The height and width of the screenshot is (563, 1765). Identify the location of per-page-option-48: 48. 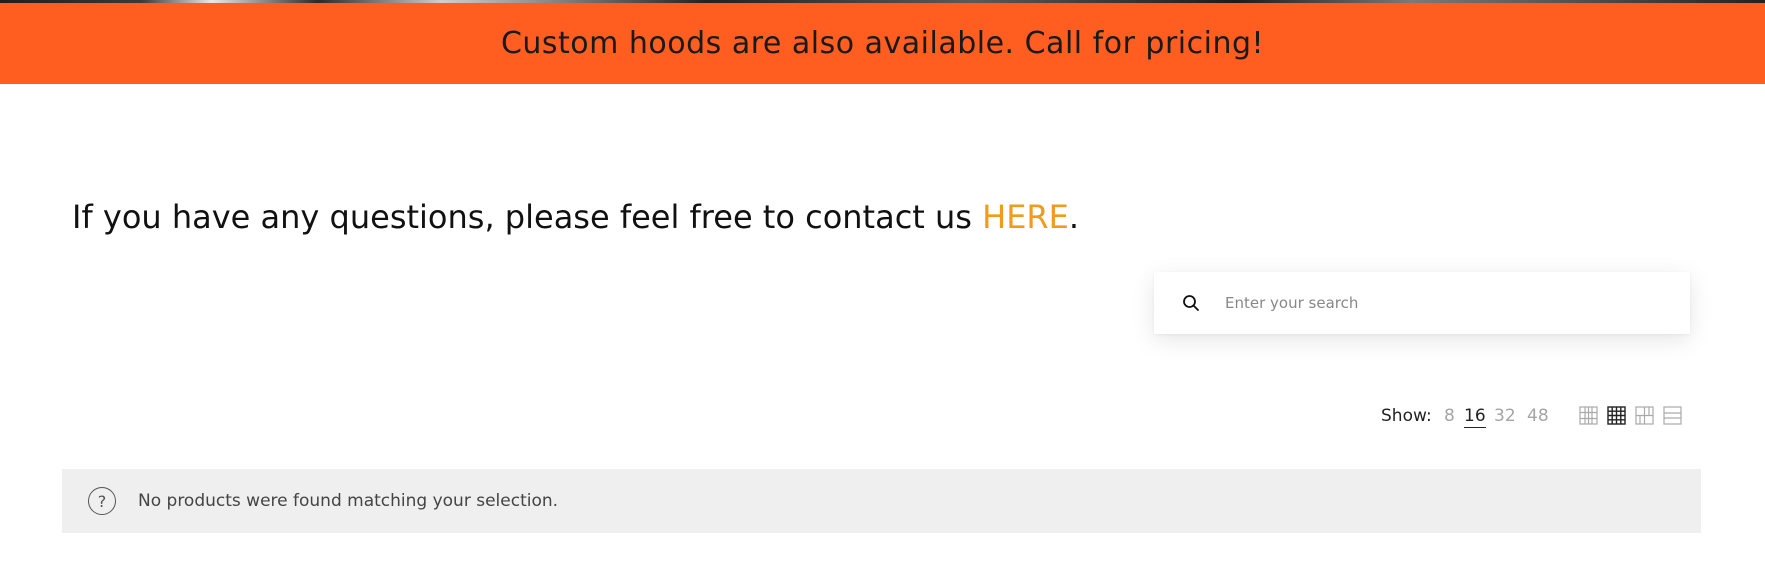
(1538, 416).